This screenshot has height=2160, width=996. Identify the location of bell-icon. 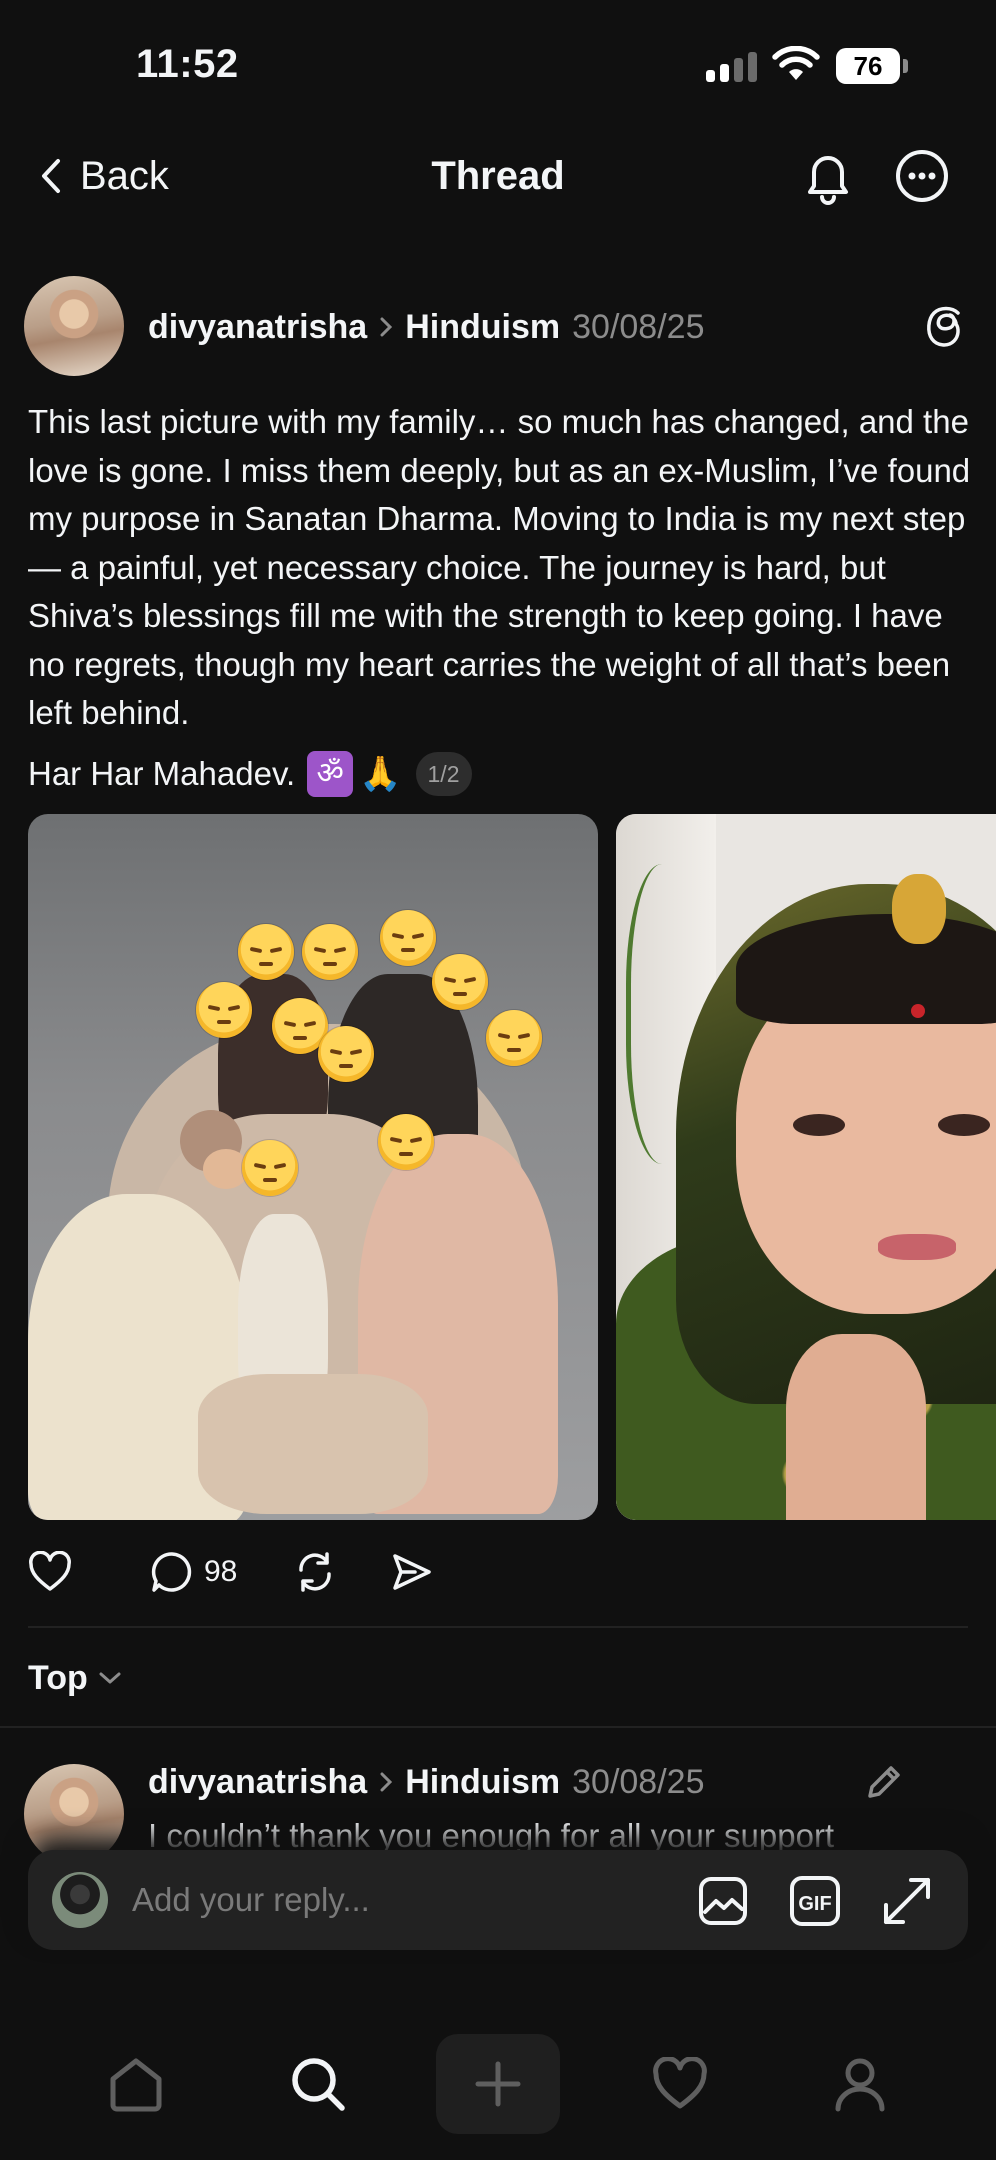
(828, 176).